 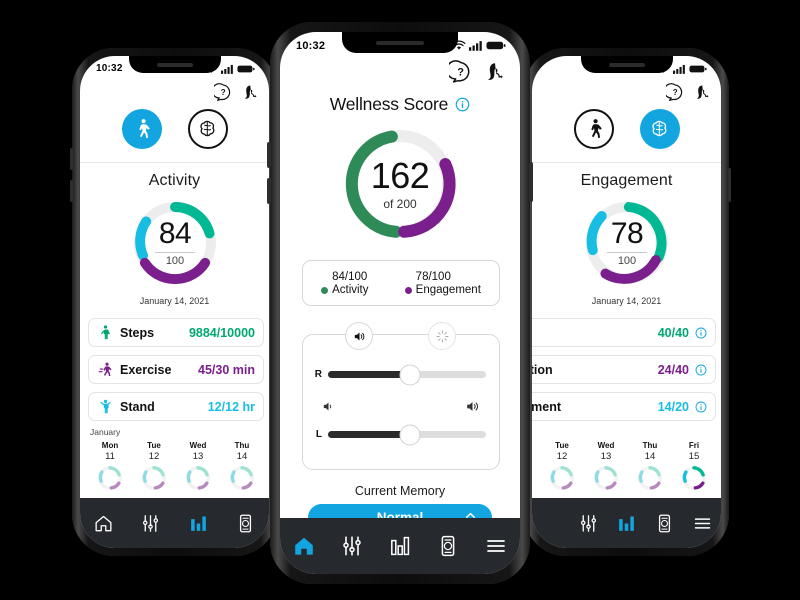 What do you see at coordinates (410, 434) in the screenshot?
I see `left-slider-knob` at bounding box center [410, 434].